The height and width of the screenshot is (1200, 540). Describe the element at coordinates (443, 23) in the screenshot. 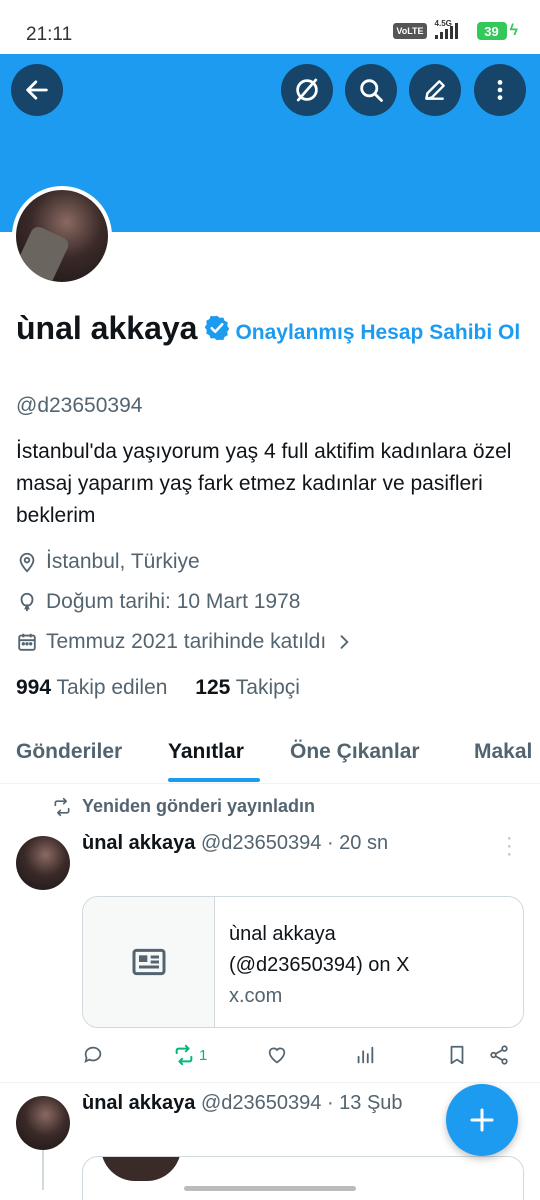

I see `network-type-label: 4.5G` at that location.